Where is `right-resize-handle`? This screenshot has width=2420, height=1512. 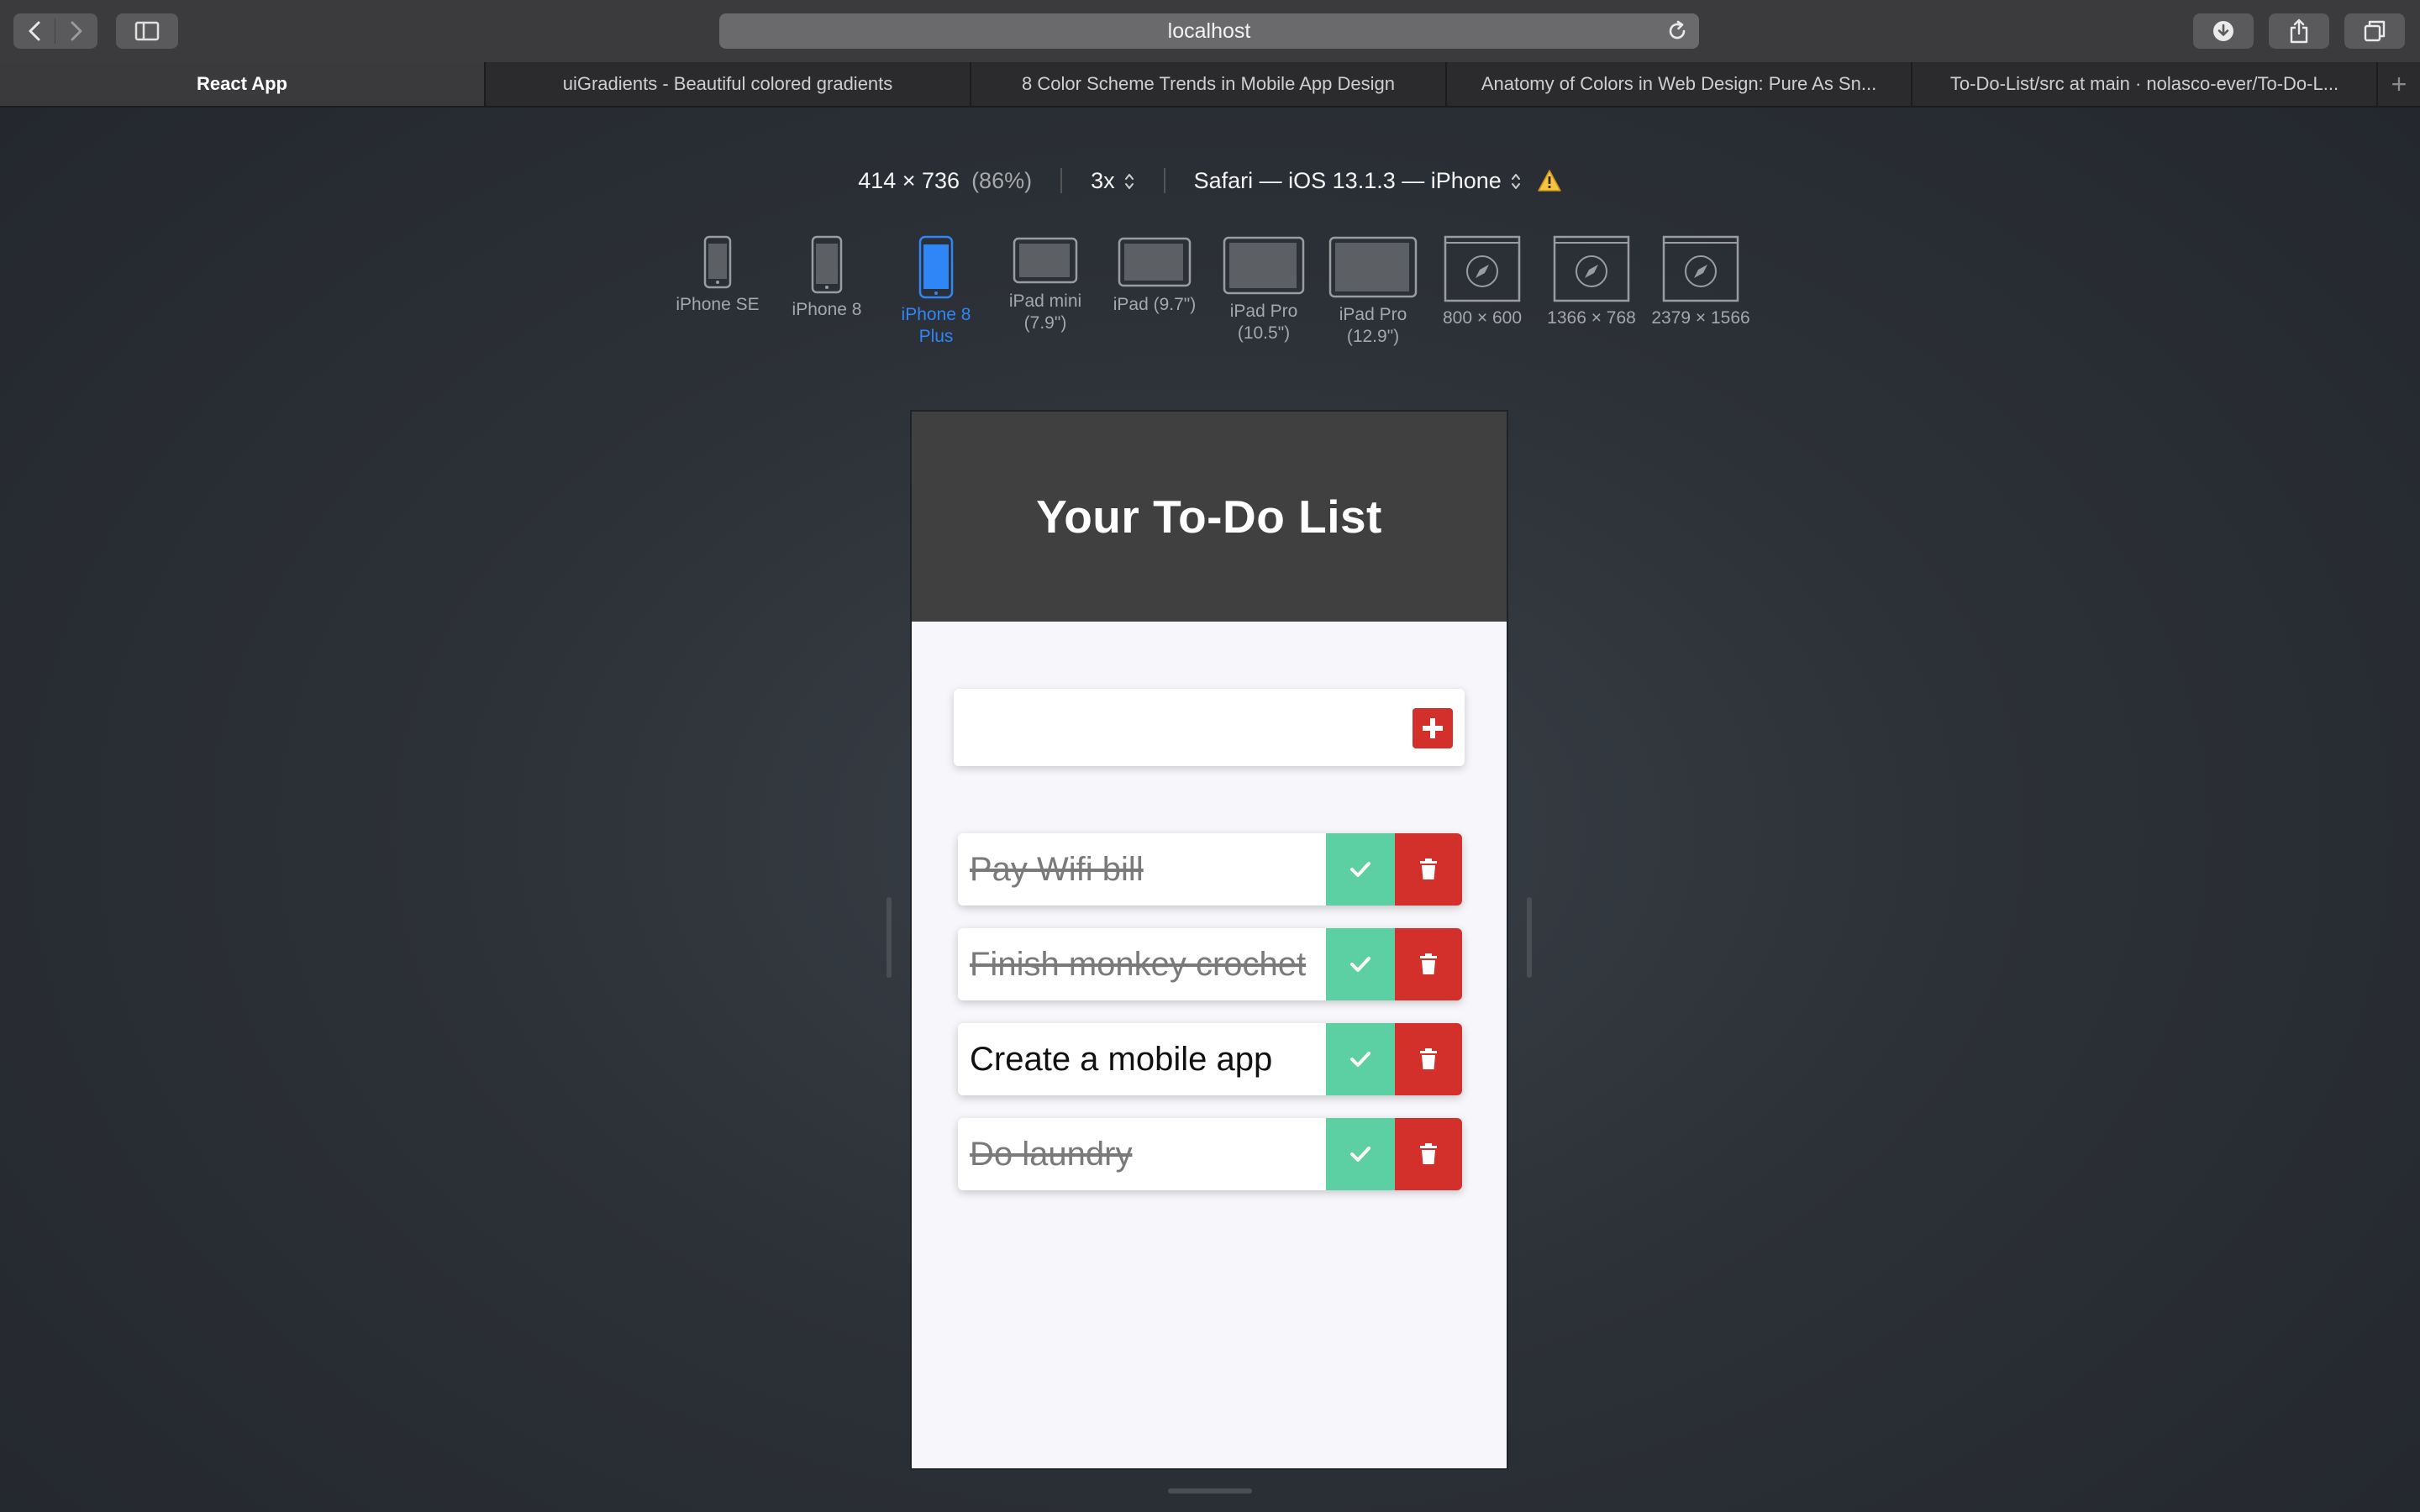 right-resize-handle is located at coordinates (1529, 937).